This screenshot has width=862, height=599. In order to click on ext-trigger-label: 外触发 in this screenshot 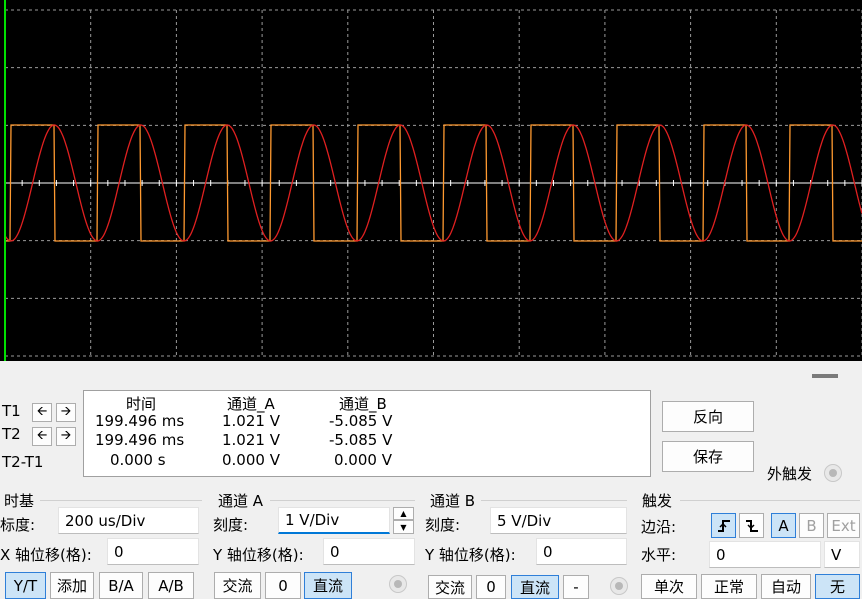, I will do `click(790, 474)`.